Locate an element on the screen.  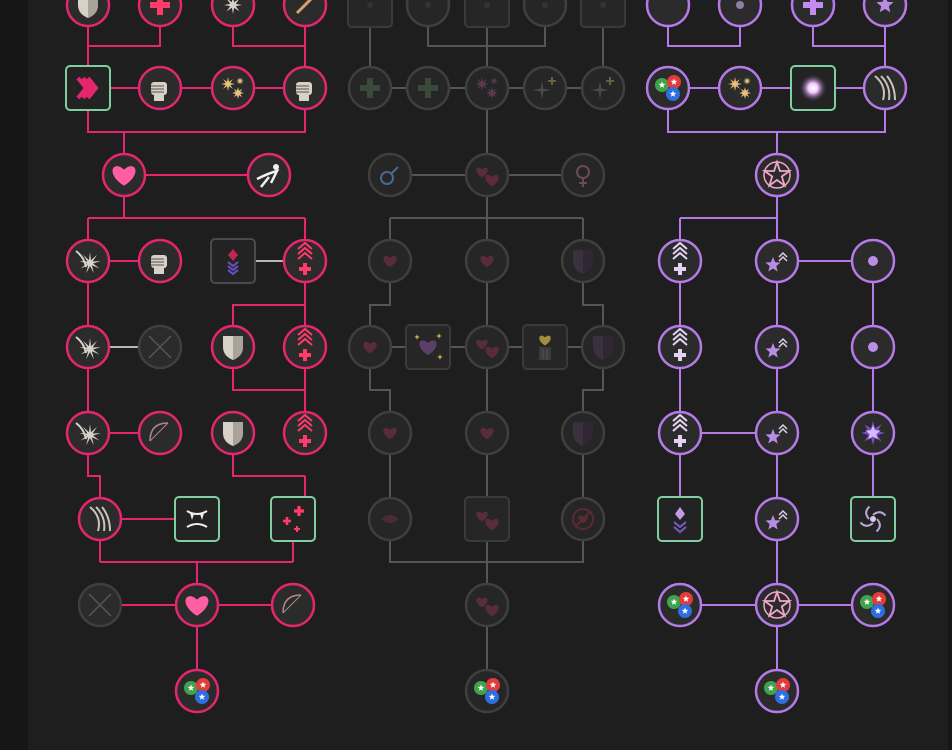
skill-node-l-acrobat is located at coordinates (269, 175).